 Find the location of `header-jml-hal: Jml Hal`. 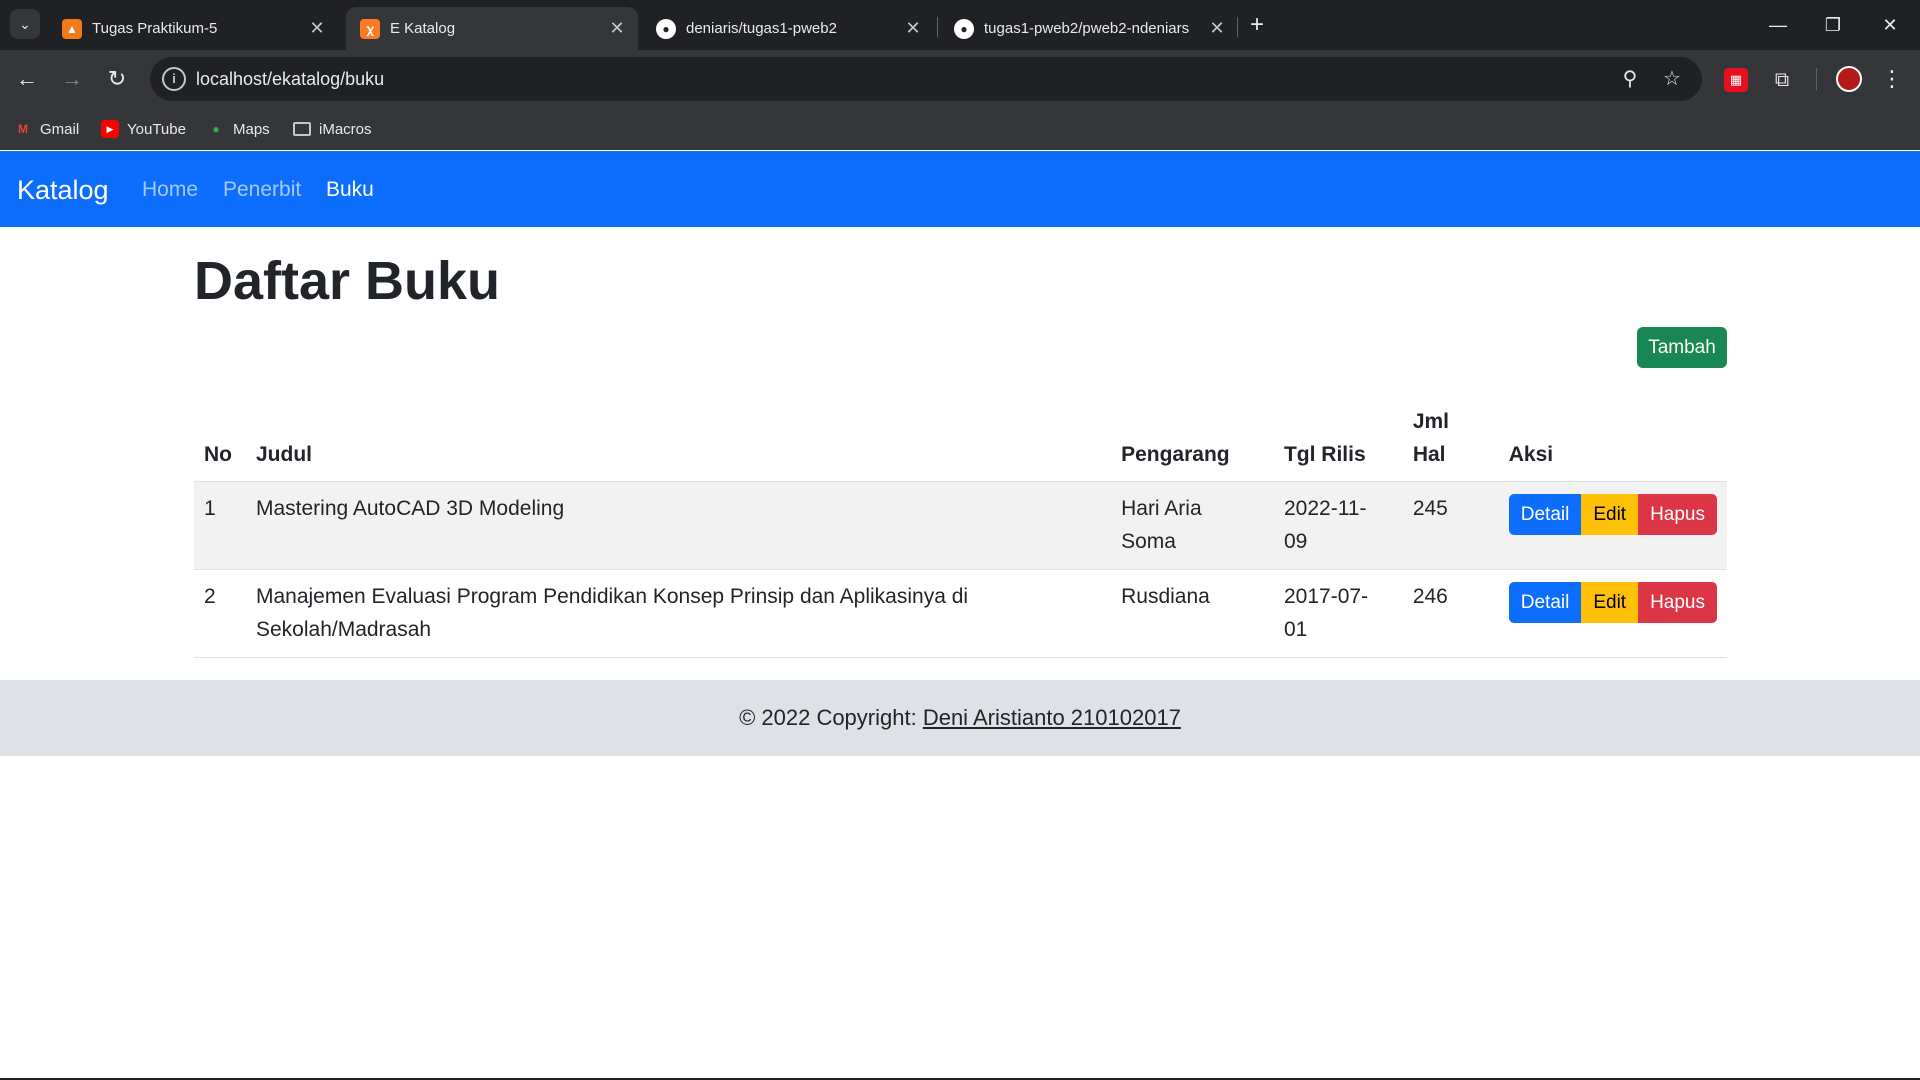

header-jml-hal: Jml Hal is located at coordinates (1450, 441).